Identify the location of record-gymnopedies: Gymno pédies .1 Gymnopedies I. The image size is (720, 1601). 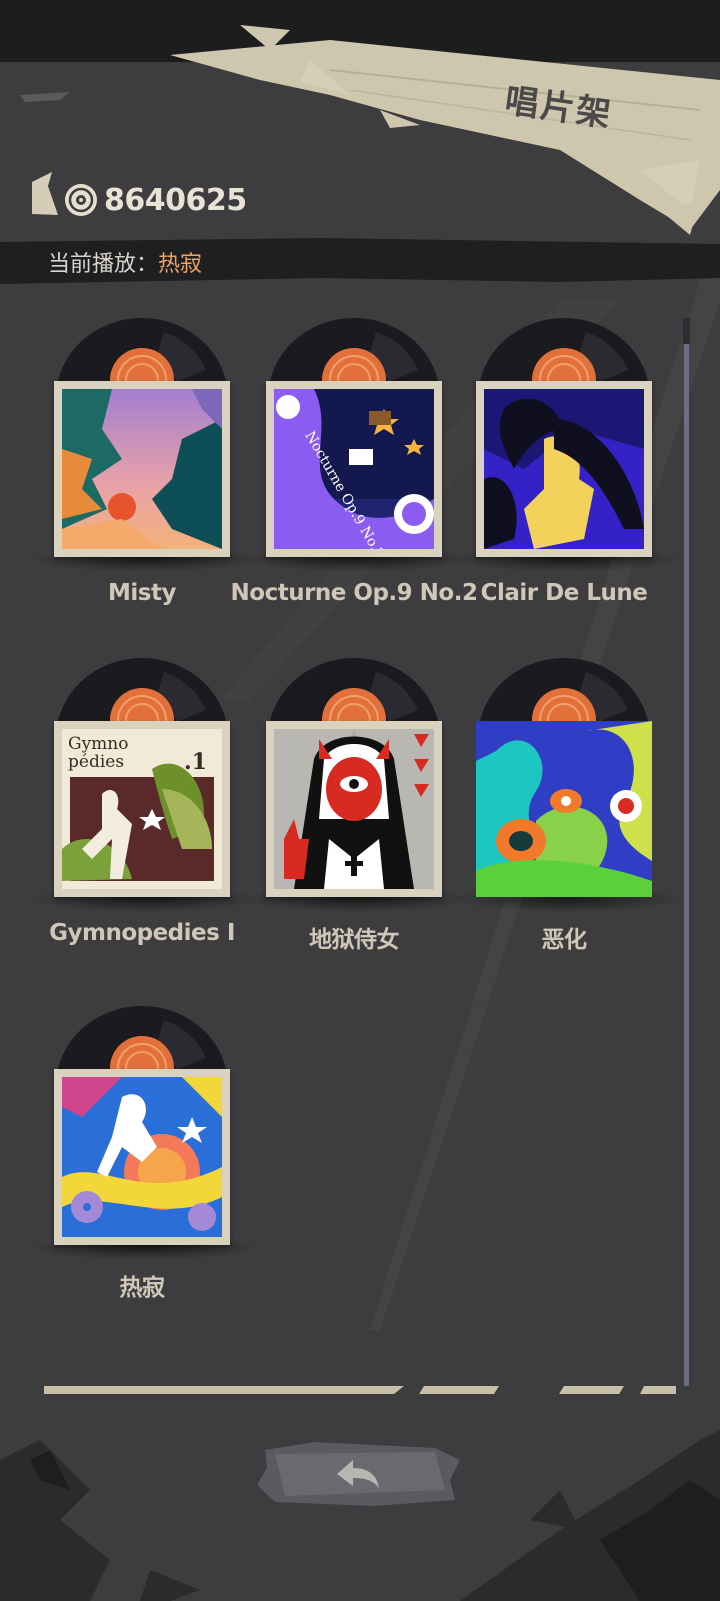
(145, 823).